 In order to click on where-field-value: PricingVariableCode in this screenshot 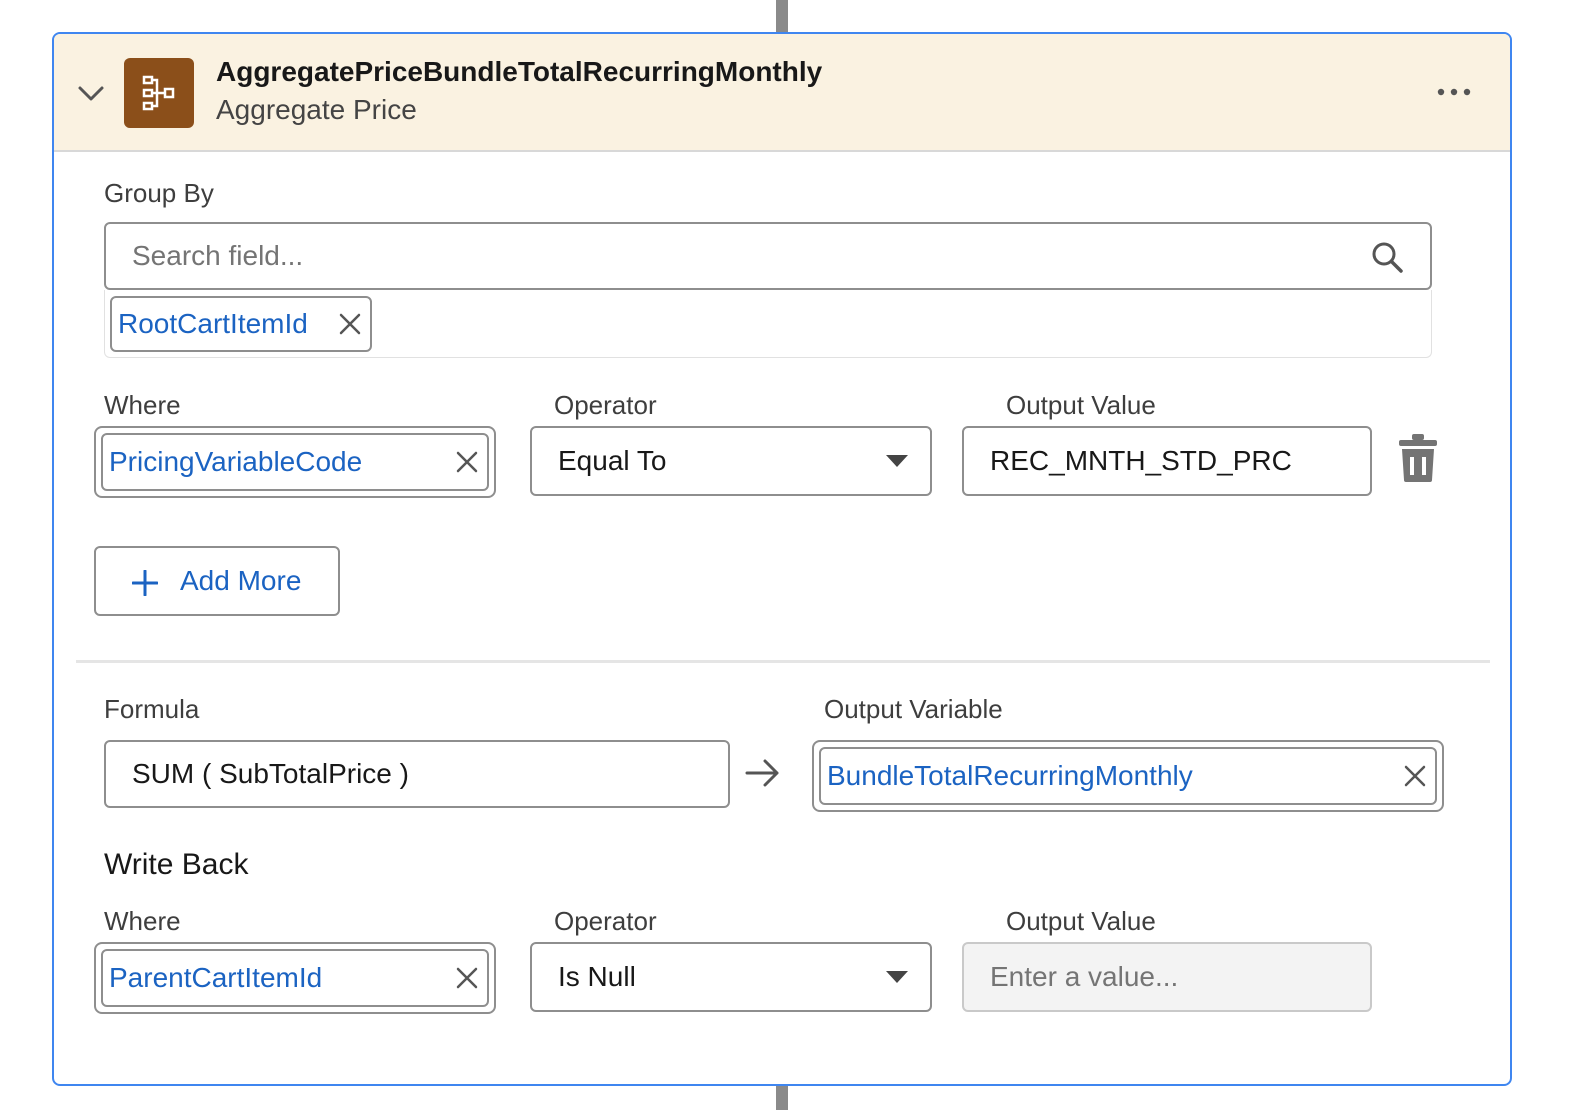, I will do `click(236, 461)`.